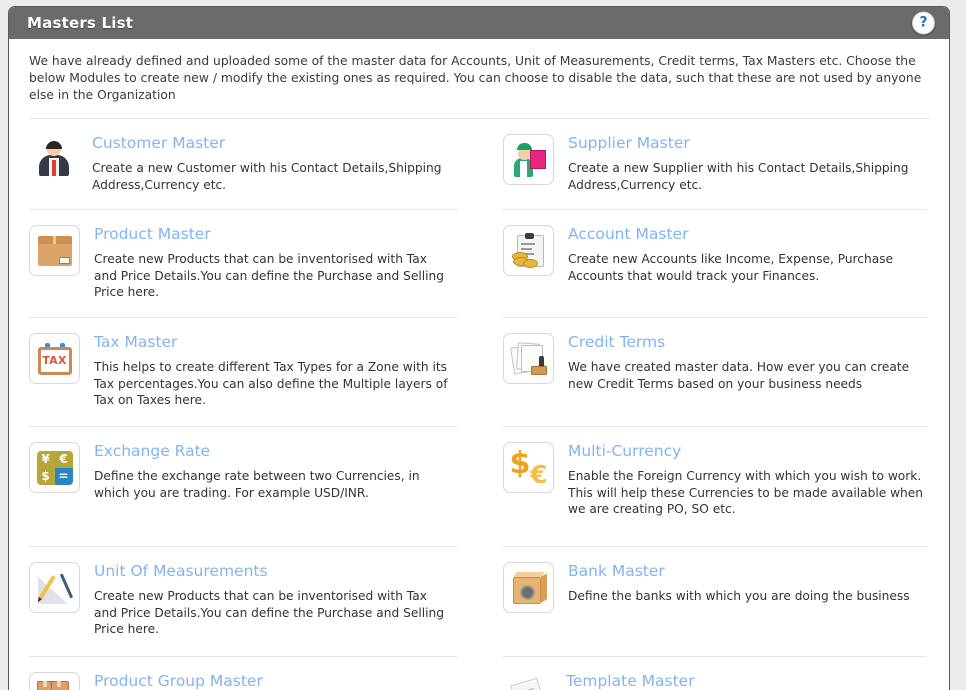  What do you see at coordinates (628, 234) in the screenshot?
I see `link-account-master: Account Master` at bounding box center [628, 234].